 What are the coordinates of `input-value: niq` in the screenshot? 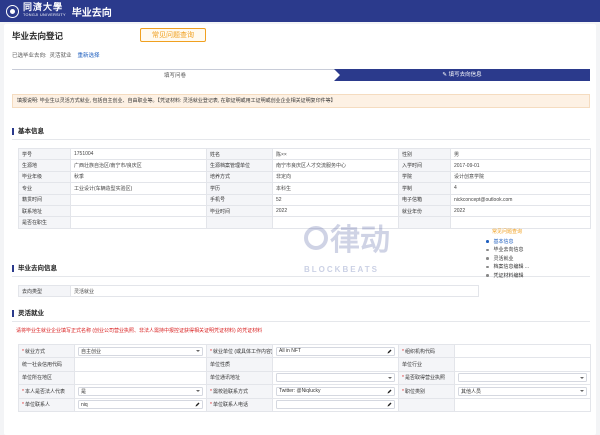 It's located at (84, 404).